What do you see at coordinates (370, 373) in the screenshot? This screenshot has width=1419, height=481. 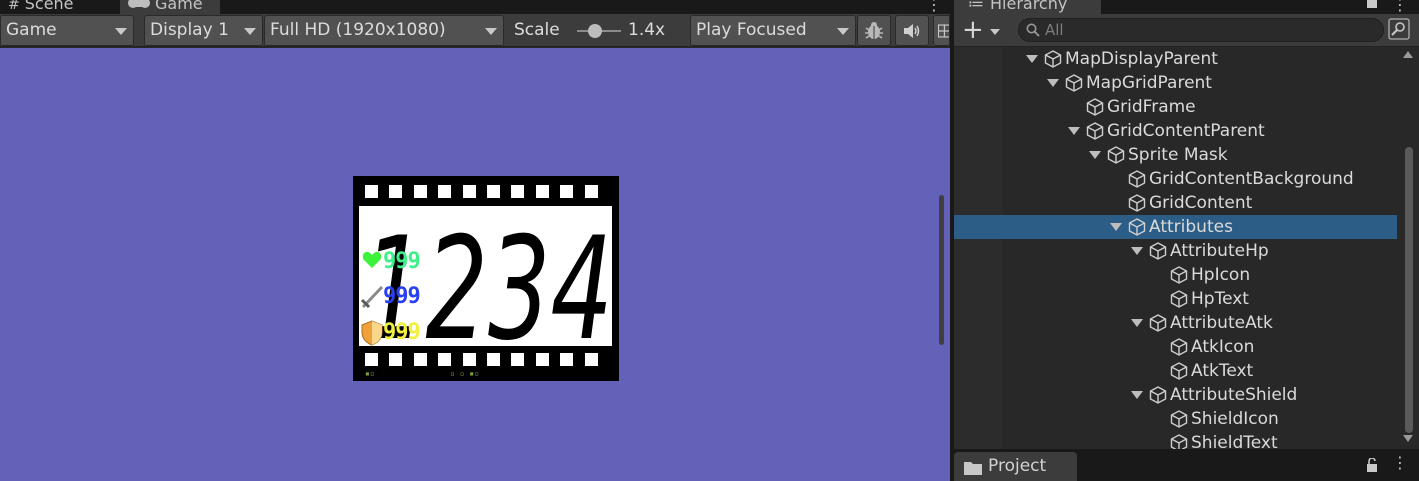 I see `card-footer-mark: ▪▫` at bounding box center [370, 373].